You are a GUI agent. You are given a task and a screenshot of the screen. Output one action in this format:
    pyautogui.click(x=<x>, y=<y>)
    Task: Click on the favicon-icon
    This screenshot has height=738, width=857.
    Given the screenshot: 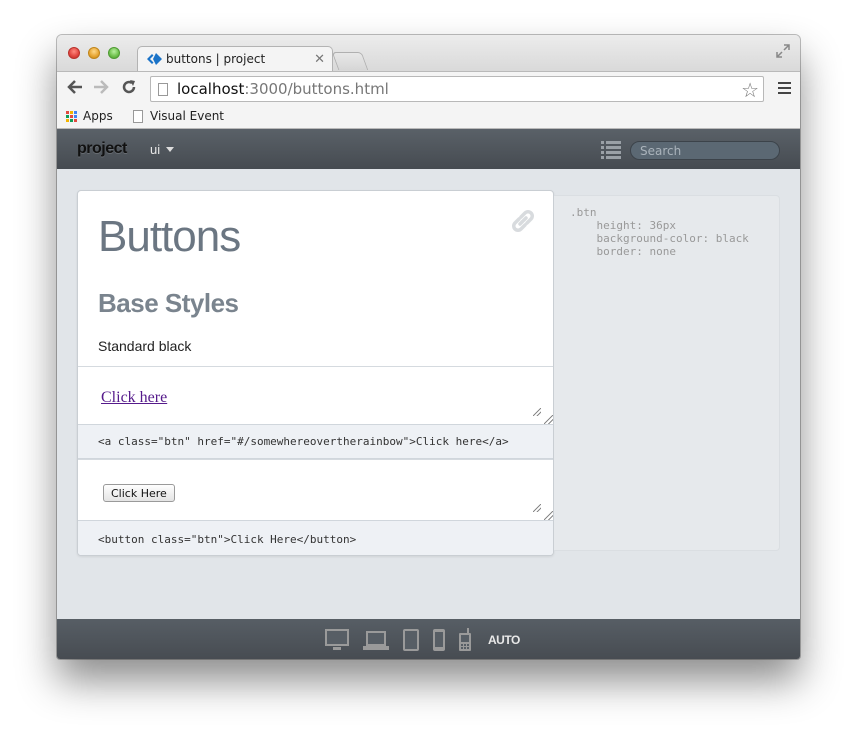 What is the action you would take?
    pyautogui.click(x=155, y=59)
    